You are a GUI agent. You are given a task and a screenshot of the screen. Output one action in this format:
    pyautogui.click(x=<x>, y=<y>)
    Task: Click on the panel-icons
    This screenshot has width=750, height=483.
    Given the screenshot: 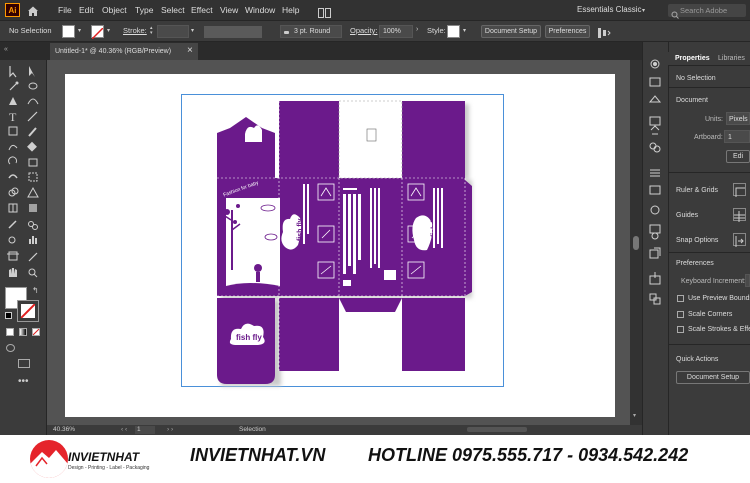 What is the action you would take?
    pyautogui.click(x=655, y=182)
    